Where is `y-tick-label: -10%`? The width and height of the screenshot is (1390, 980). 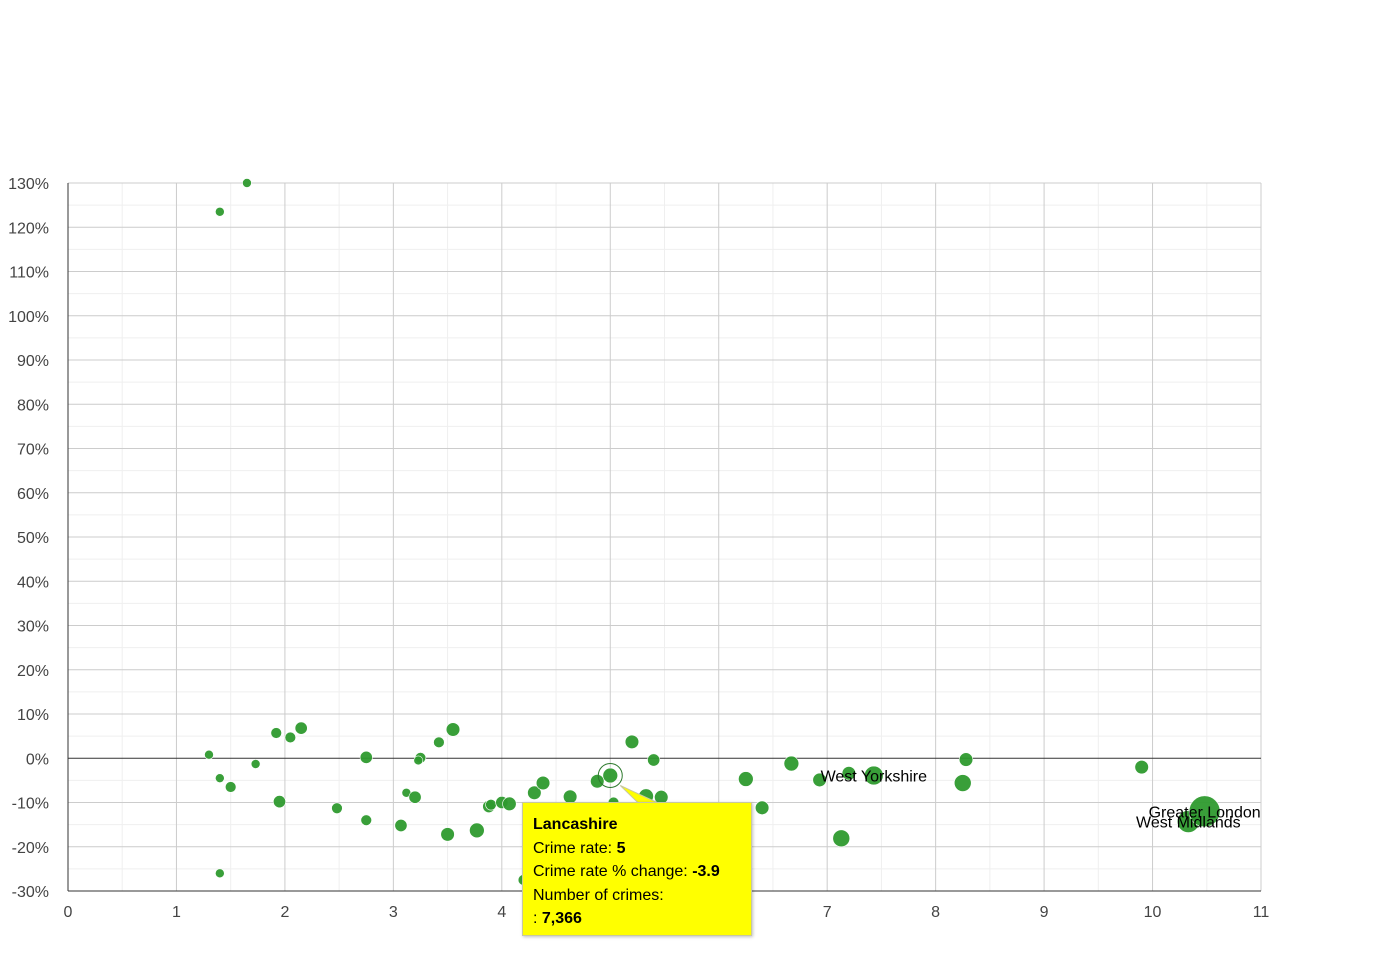 y-tick-label: -10% is located at coordinates (30, 804).